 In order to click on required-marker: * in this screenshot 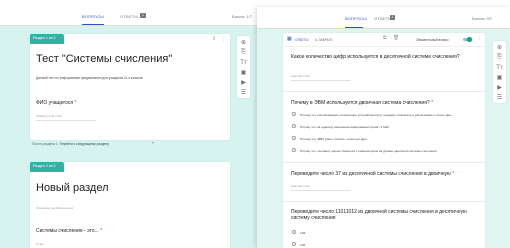, I will do `click(75, 103)`.